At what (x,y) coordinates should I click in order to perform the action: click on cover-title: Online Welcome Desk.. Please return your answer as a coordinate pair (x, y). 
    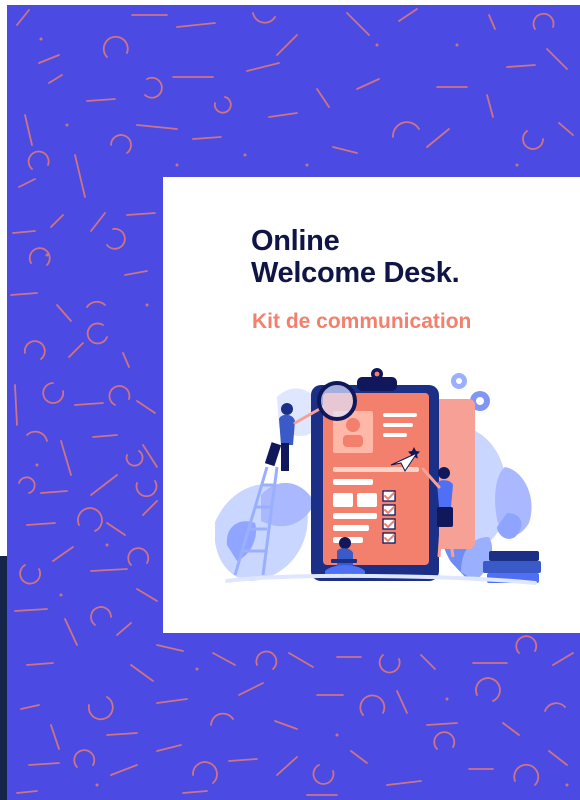
    Looking at the image, I should click on (355, 257).